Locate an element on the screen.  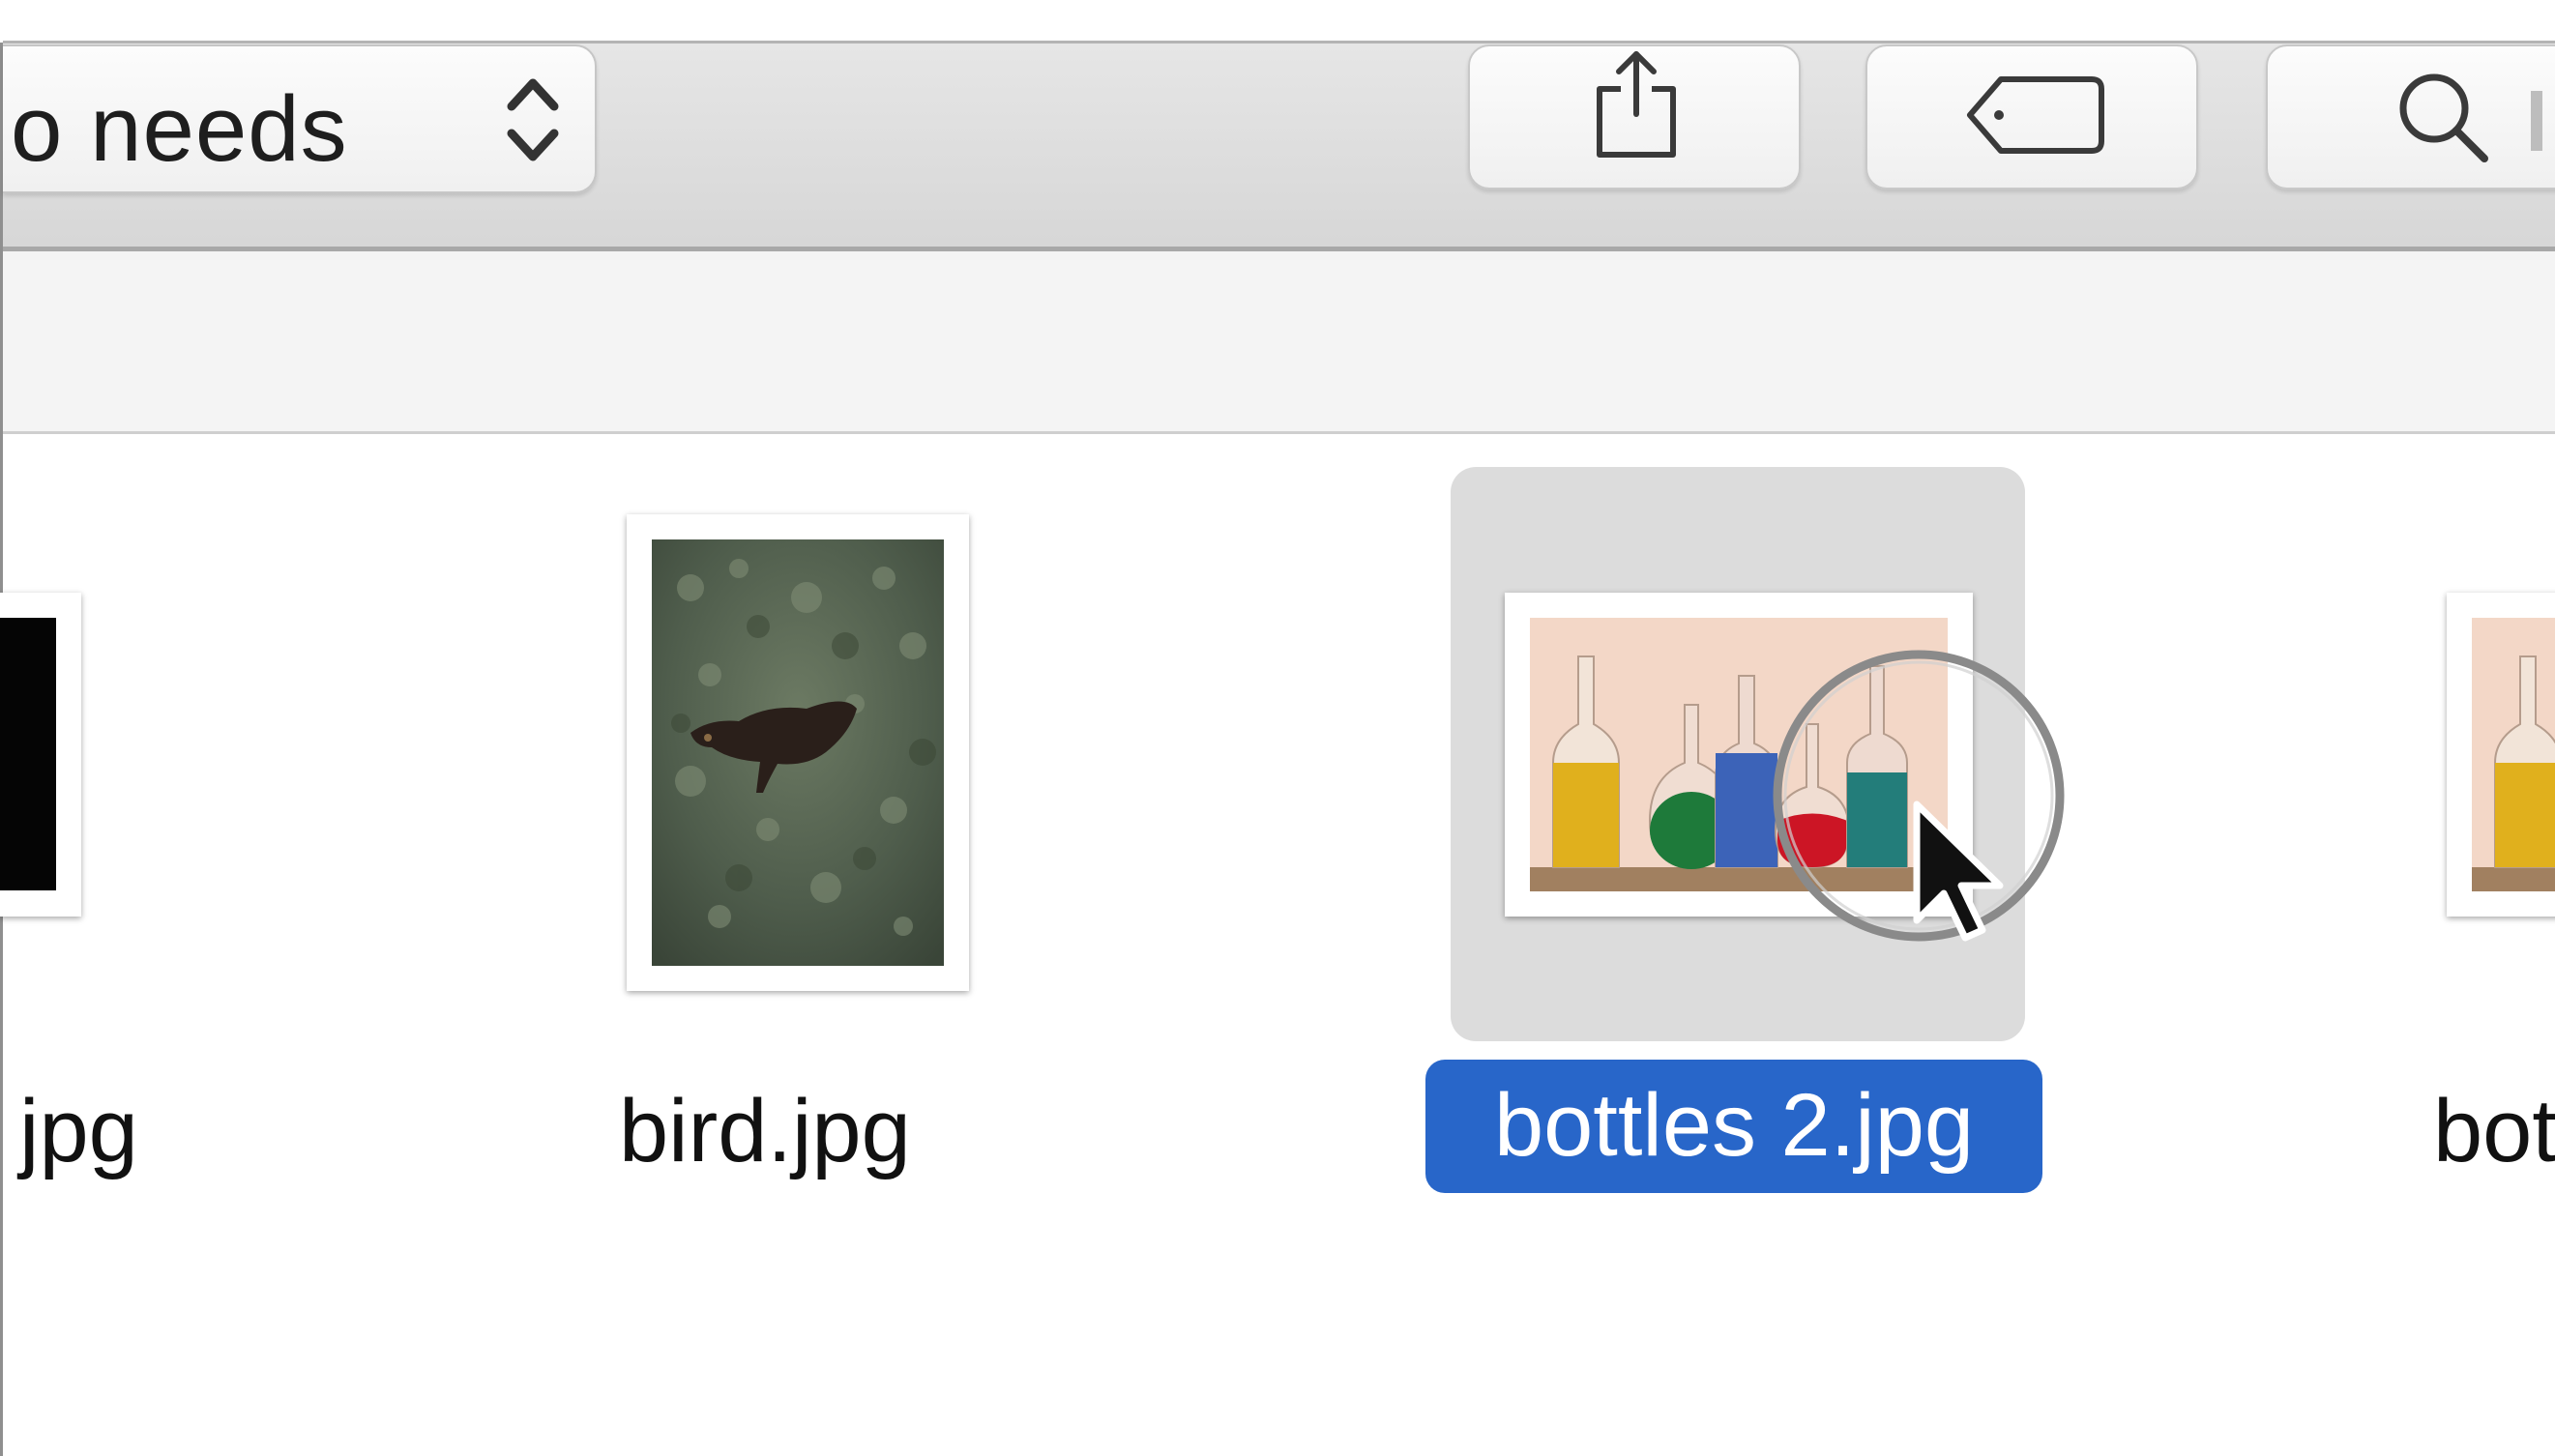
file-name: jpg is located at coordinates (79, 1131).